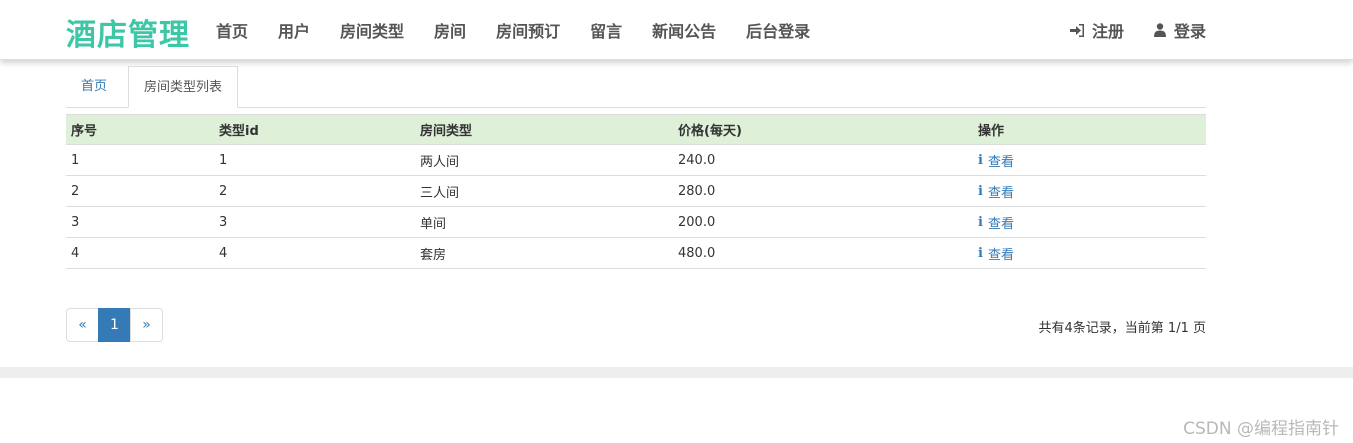 The height and width of the screenshot is (443, 1353). I want to click on col-header-price: 价格(每天), so click(823, 129).